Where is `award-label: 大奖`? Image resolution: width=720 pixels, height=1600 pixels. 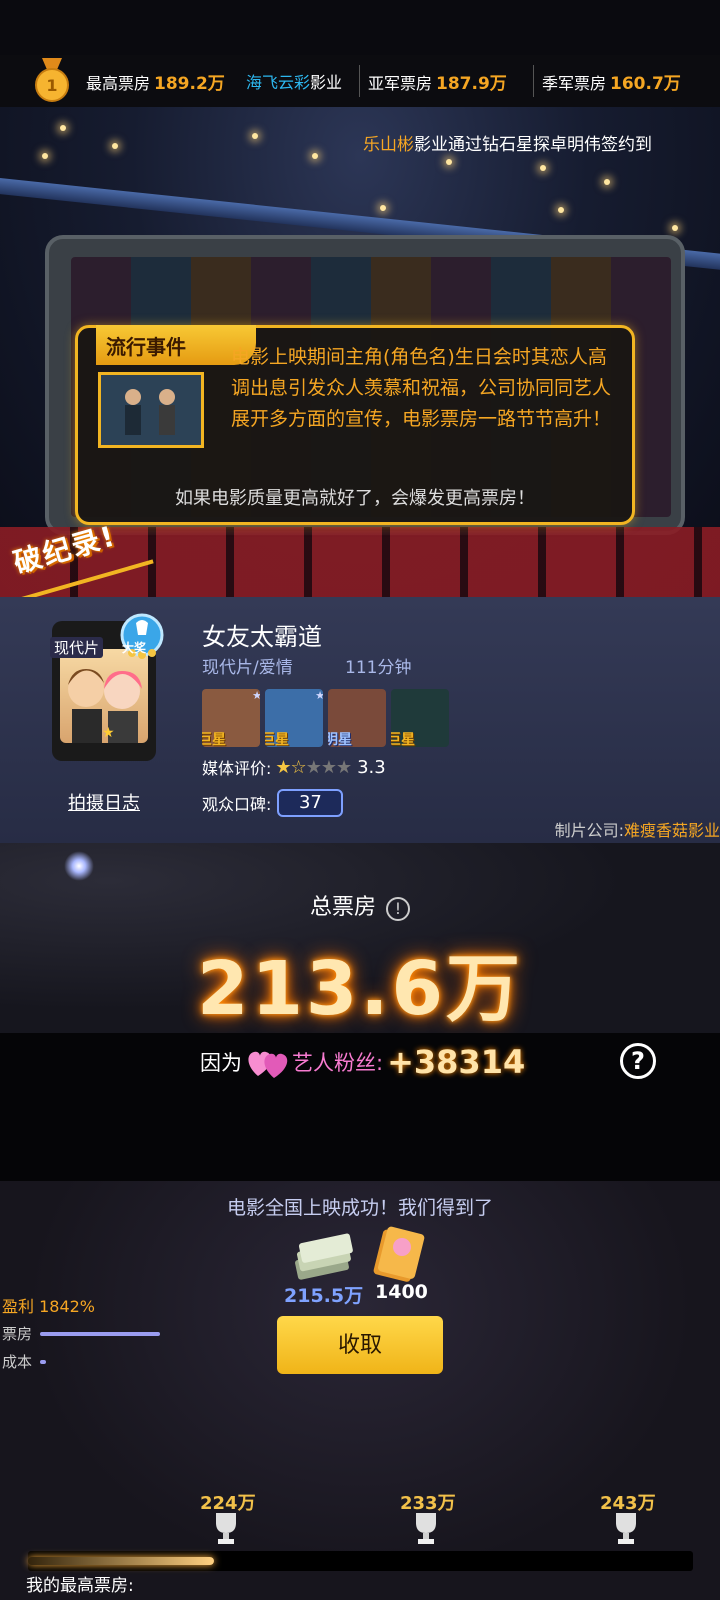 award-label: 大奖 is located at coordinates (134, 648).